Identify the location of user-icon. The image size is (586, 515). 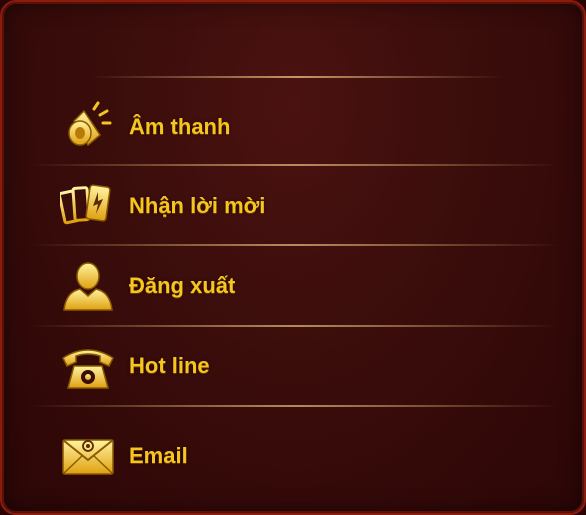
(88, 286).